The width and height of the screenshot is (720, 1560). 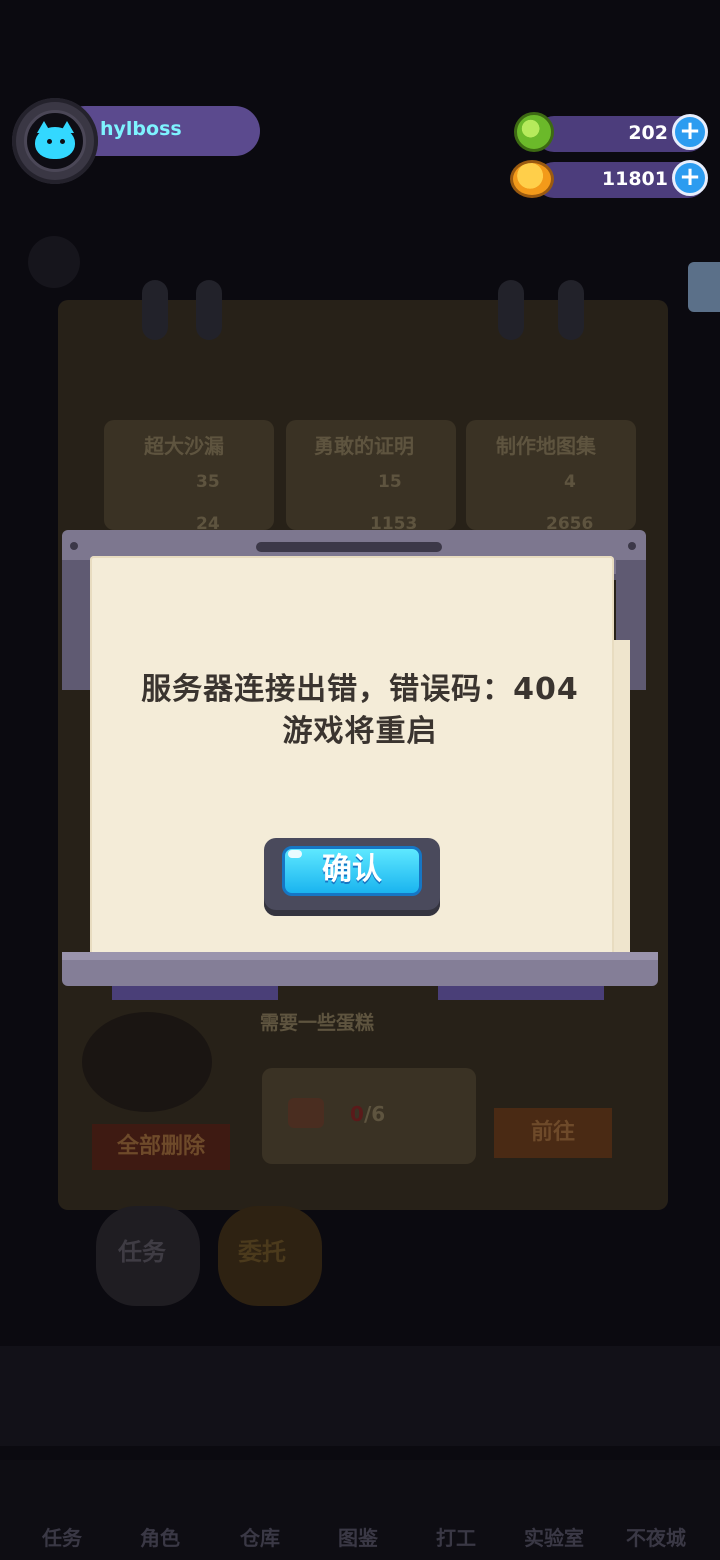 I want to click on avatar, so click(x=55, y=141).